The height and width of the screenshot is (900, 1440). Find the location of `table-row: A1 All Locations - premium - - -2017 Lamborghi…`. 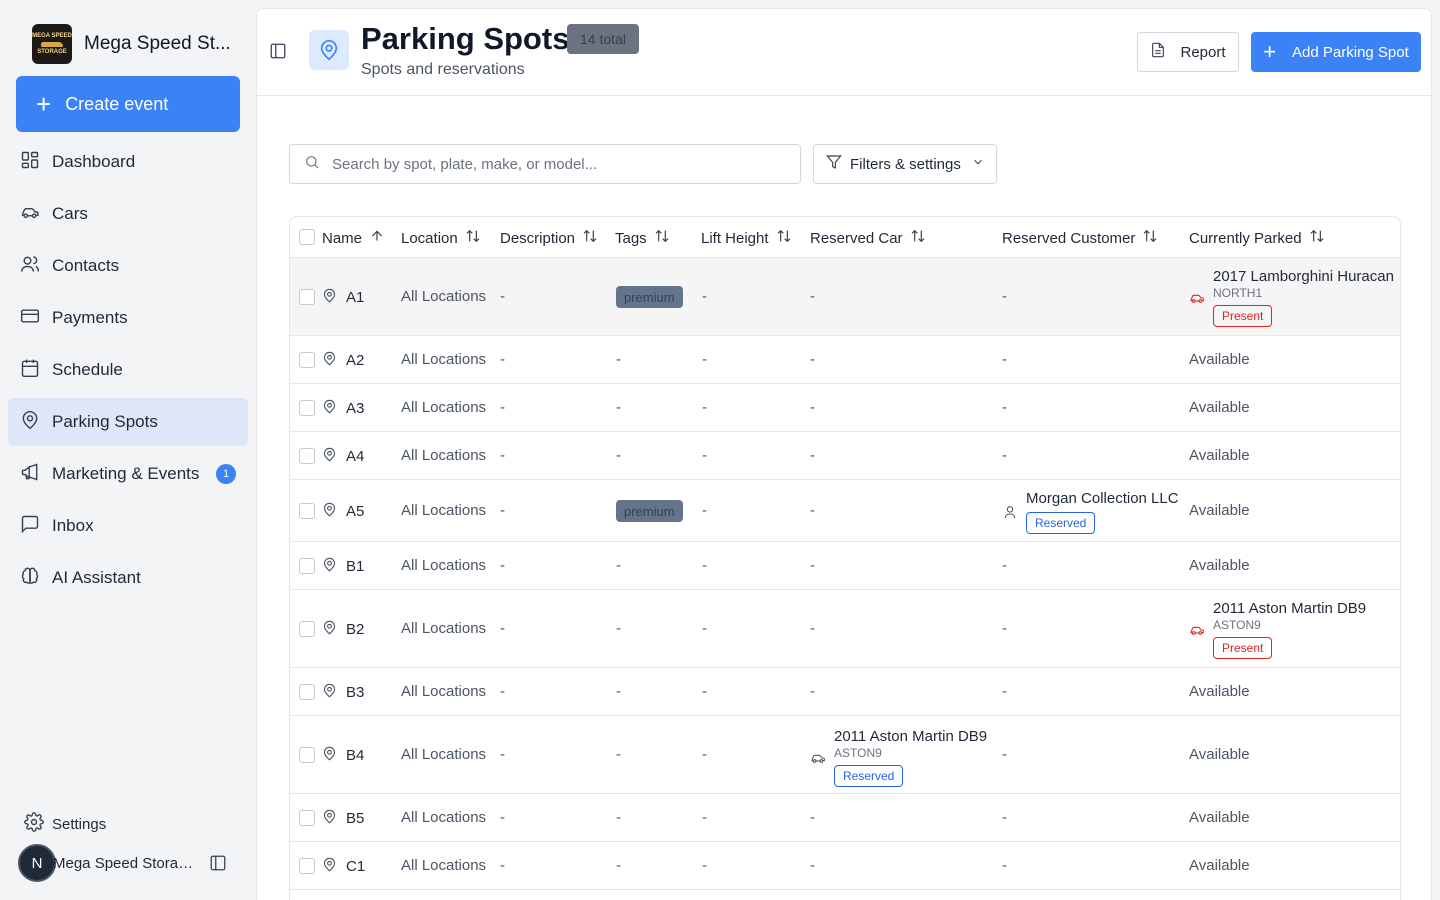

table-row: A1 All Locations - premium - - -2017 Lamborghi… is located at coordinates (845, 297).